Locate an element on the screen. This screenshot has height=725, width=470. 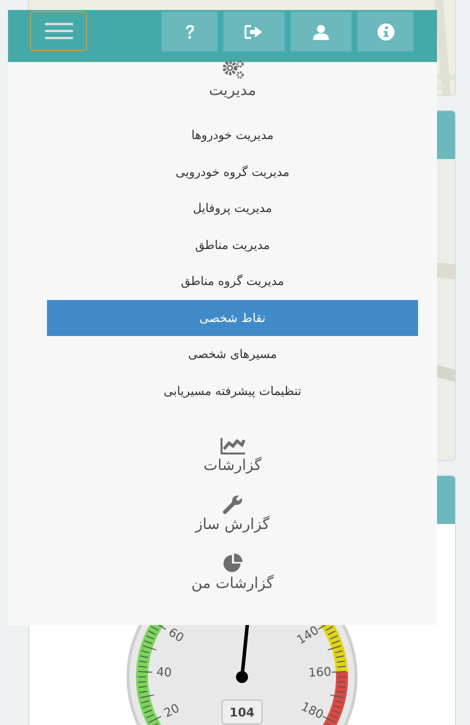
menu-item: مدیریت پروفایل is located at coordinates (232, 208).